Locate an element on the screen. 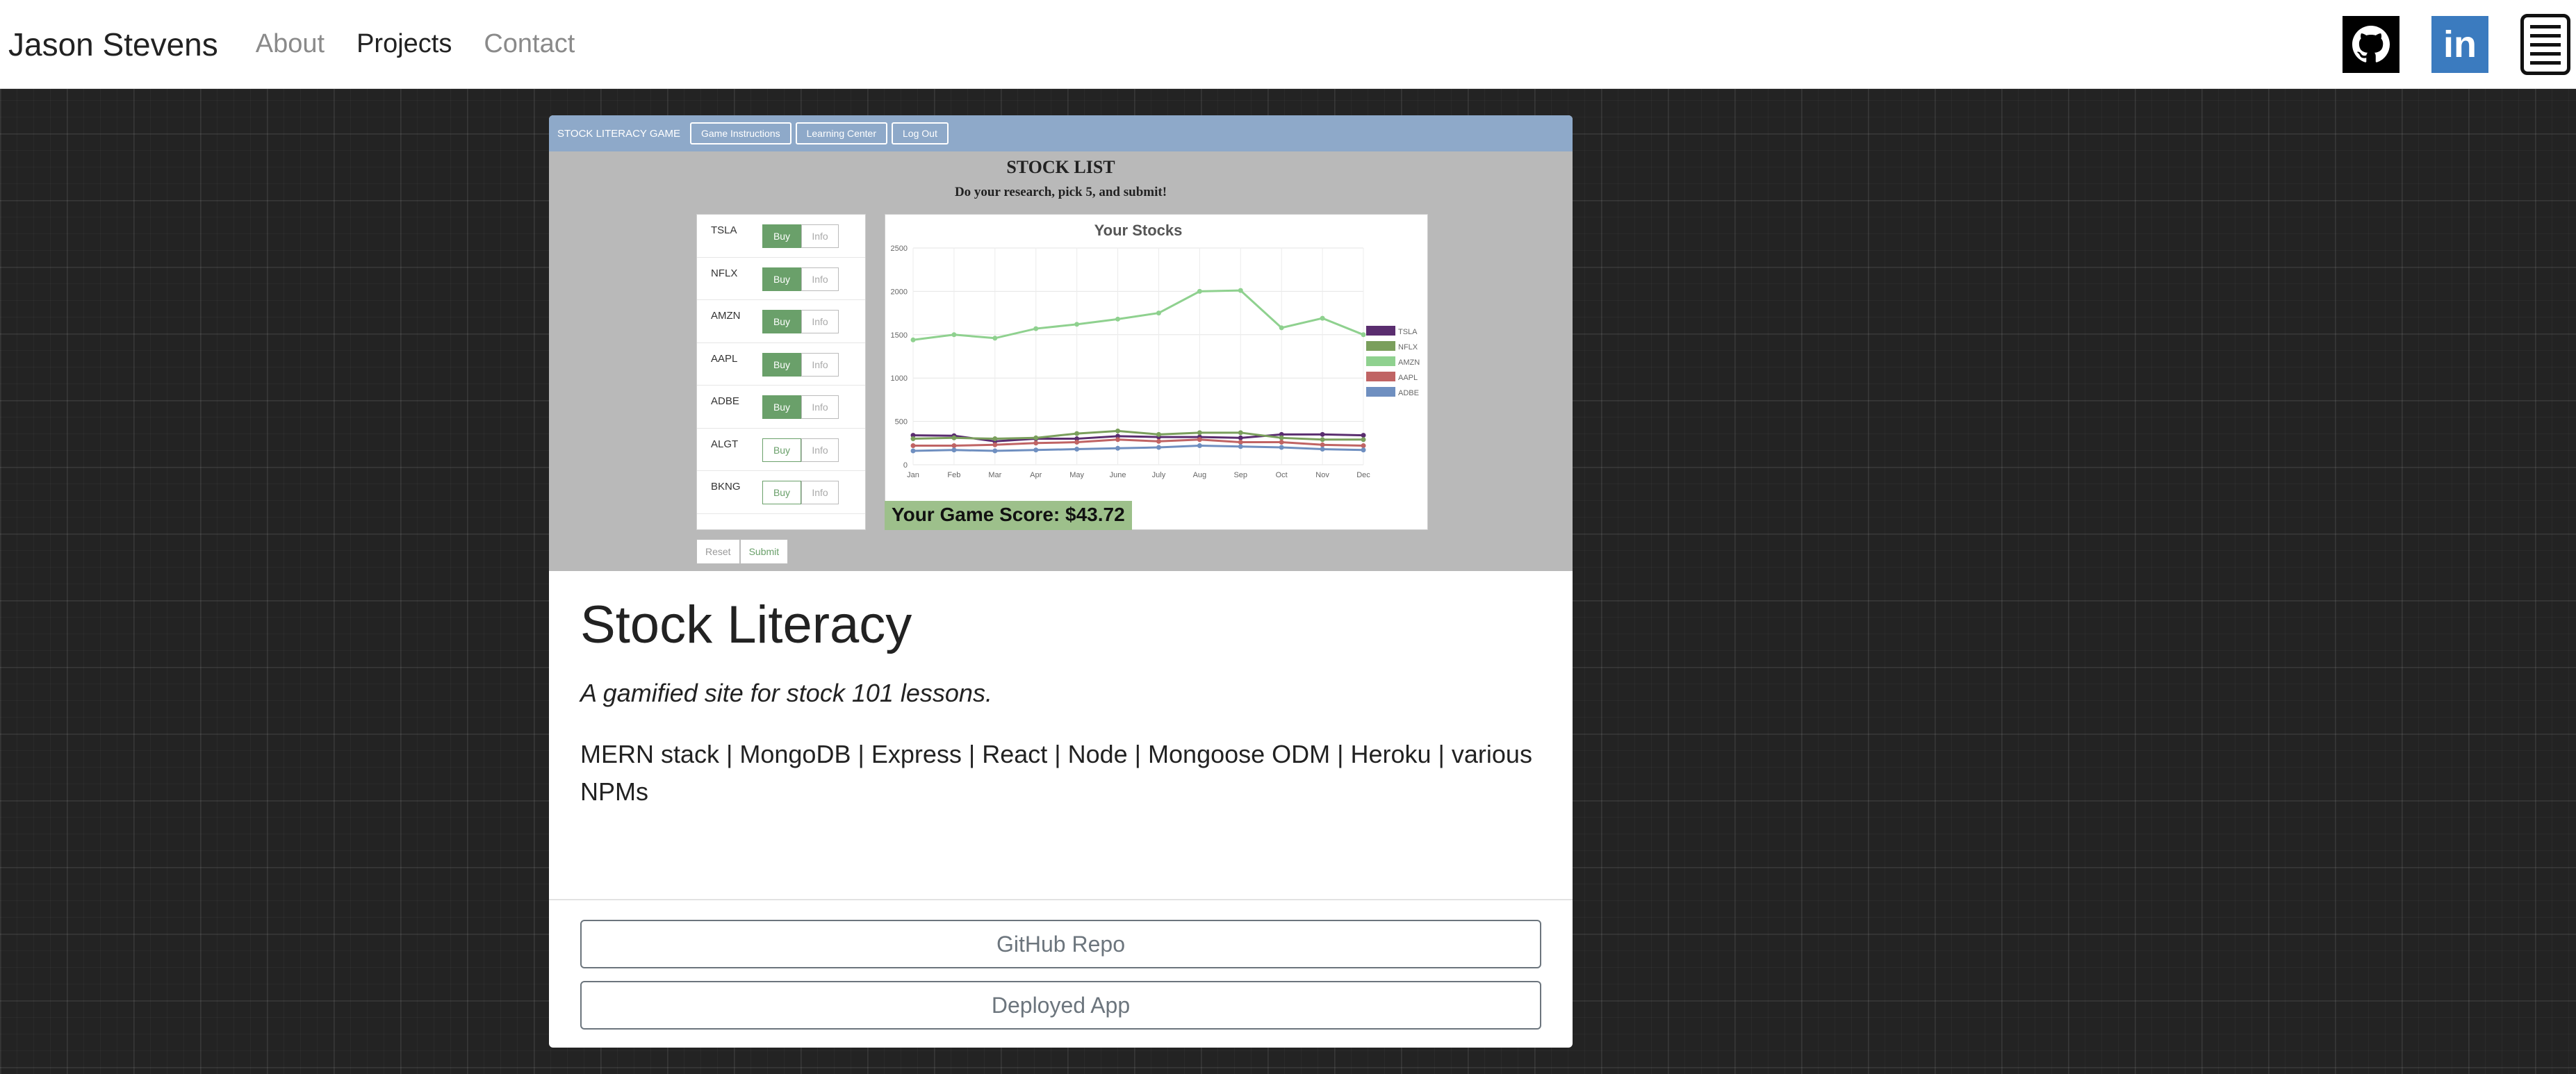 The image size is (2576, 1074). chart-title: Your Stocks is located at coordinates (1138, 230).